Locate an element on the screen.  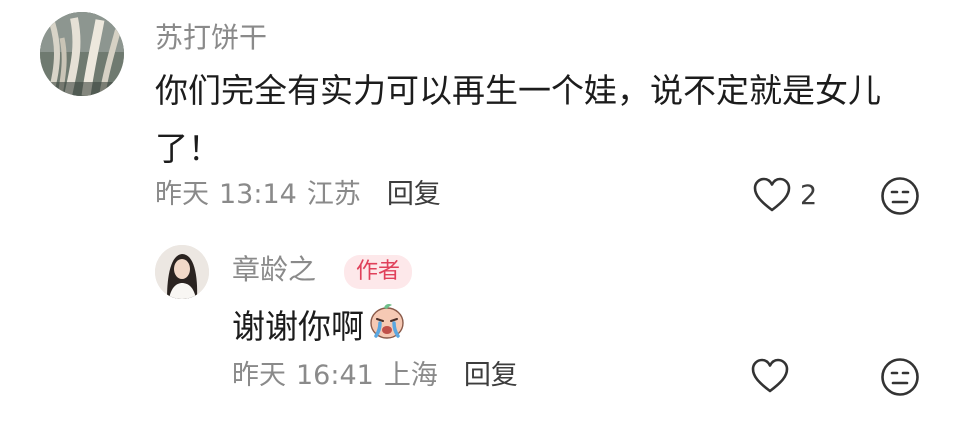
dislike-button is located at coordinates (900, 198).